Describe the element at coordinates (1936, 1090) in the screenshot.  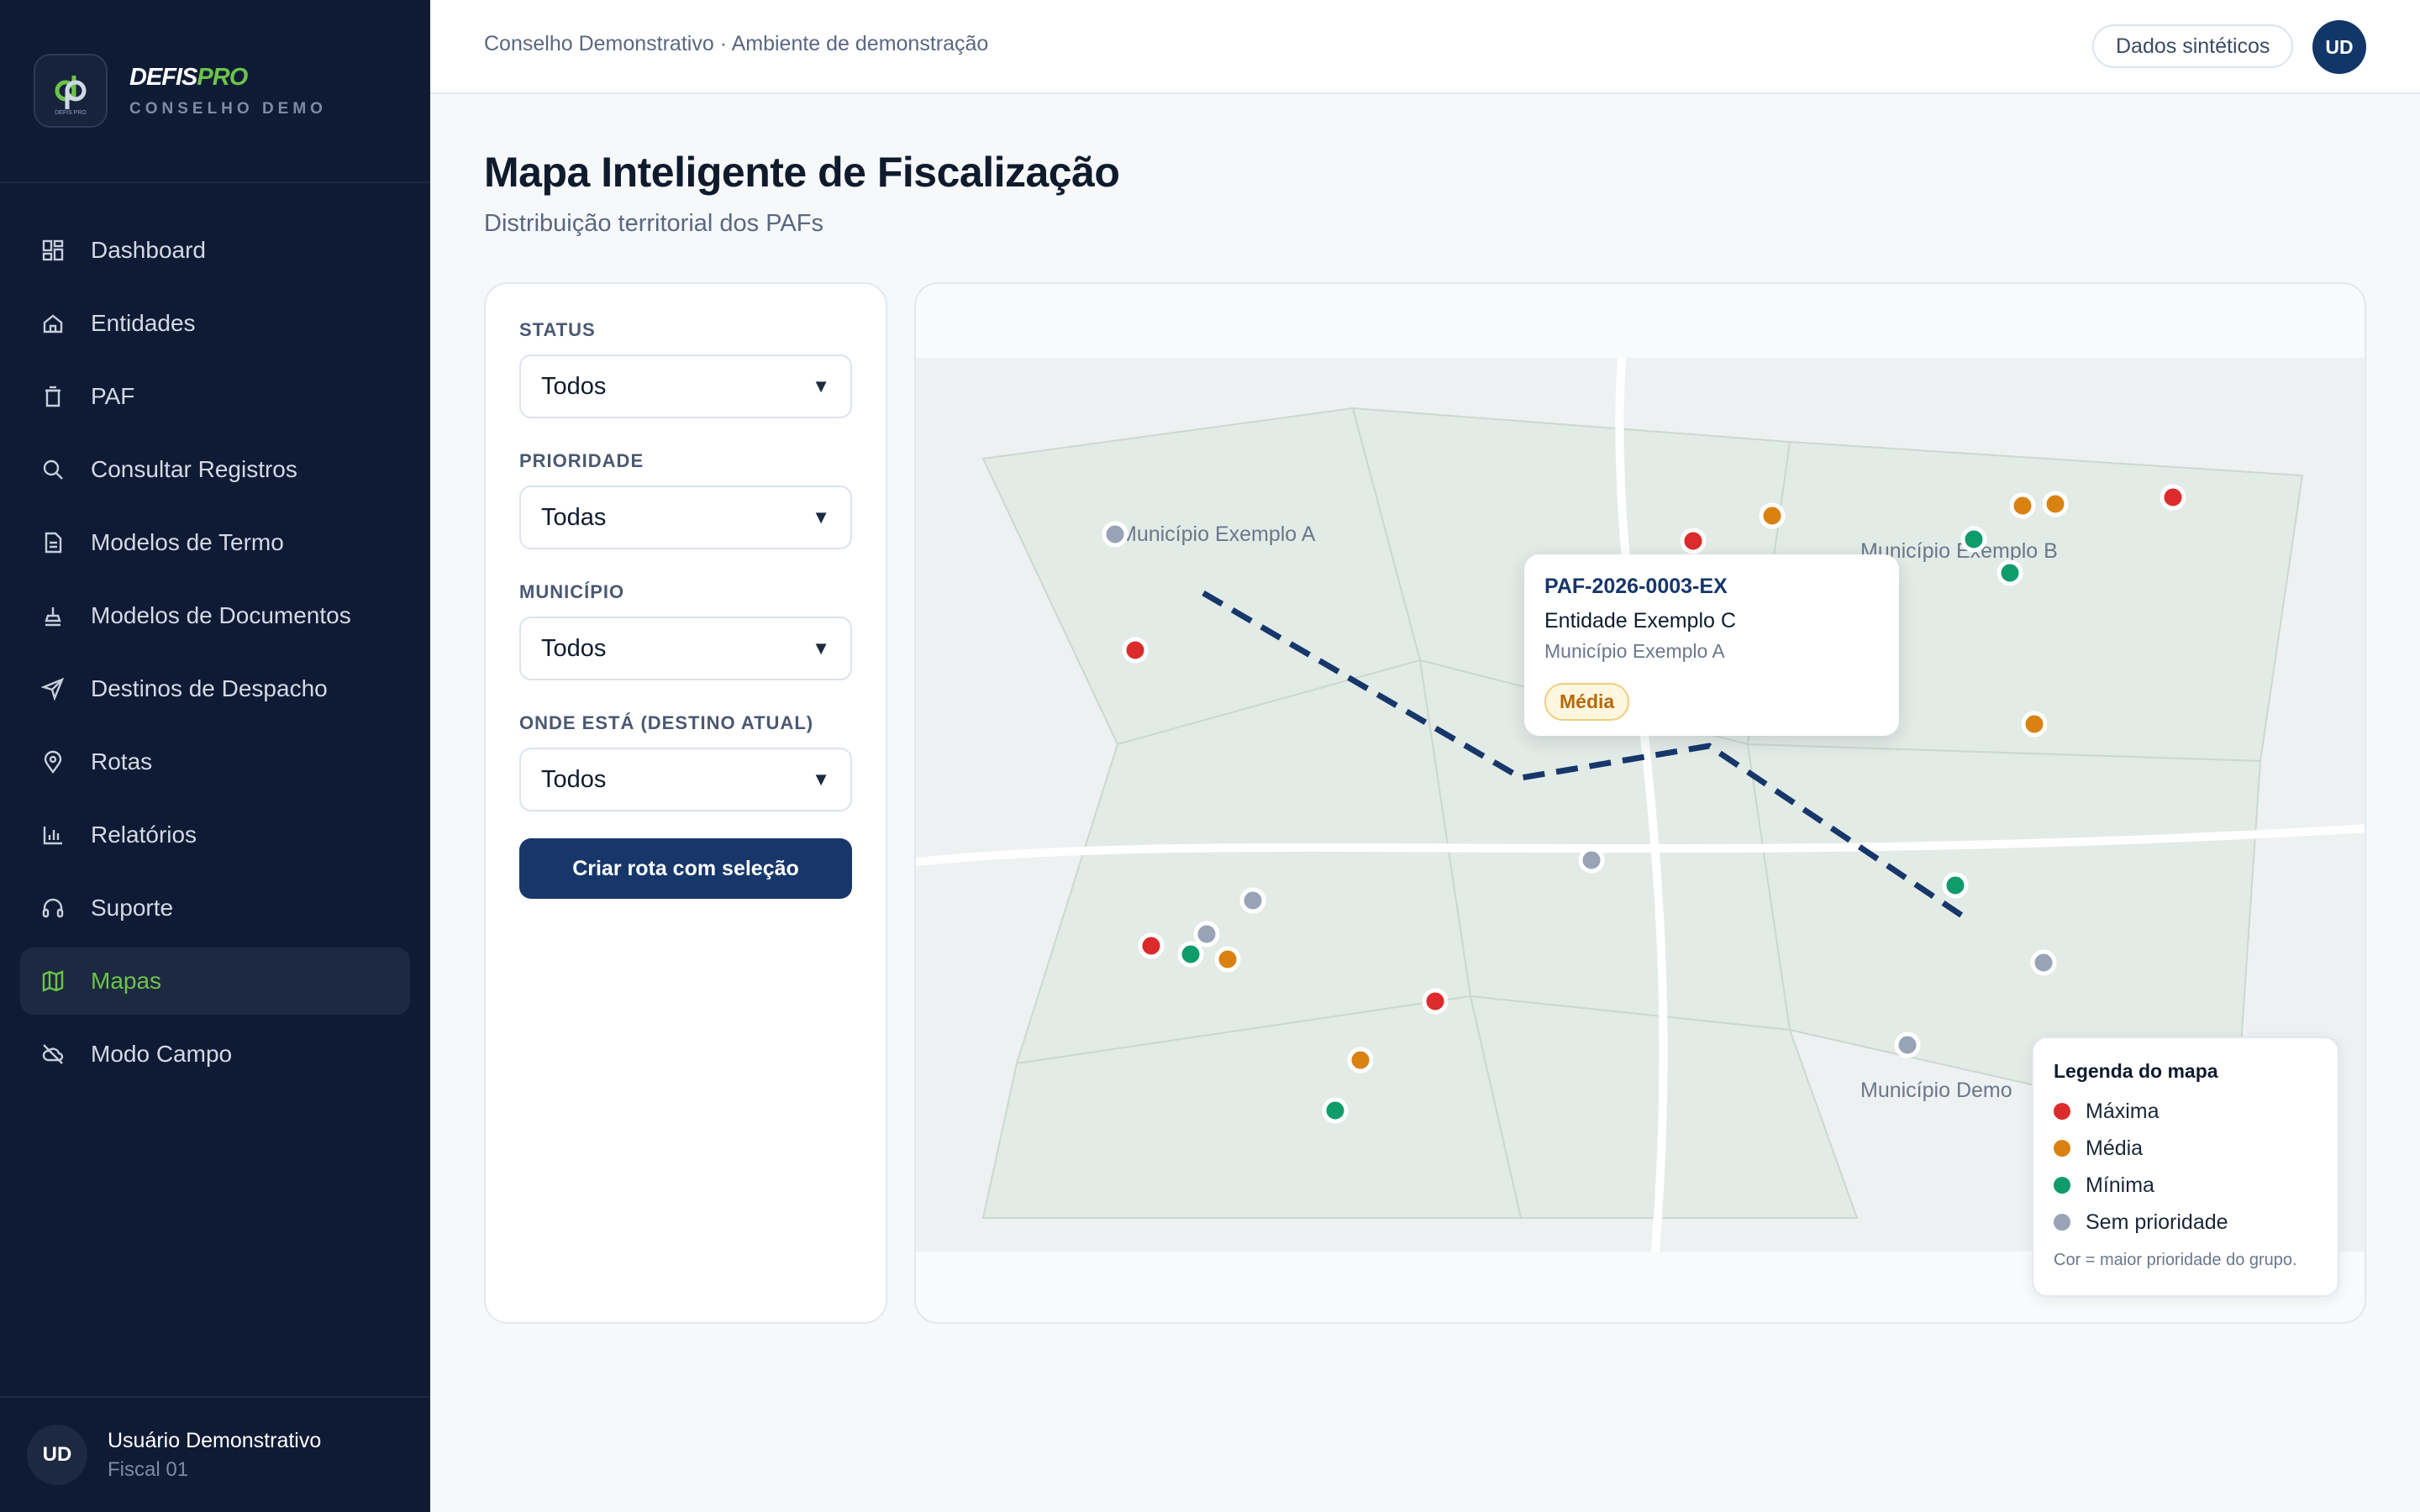
I see `region-label: Município Demo` at that location.